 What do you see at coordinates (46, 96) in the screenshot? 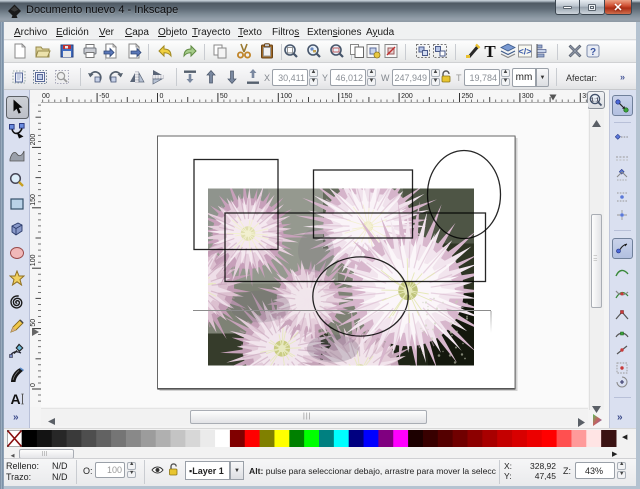
I see `svg-text: 00` at bounding box center [46, 96].